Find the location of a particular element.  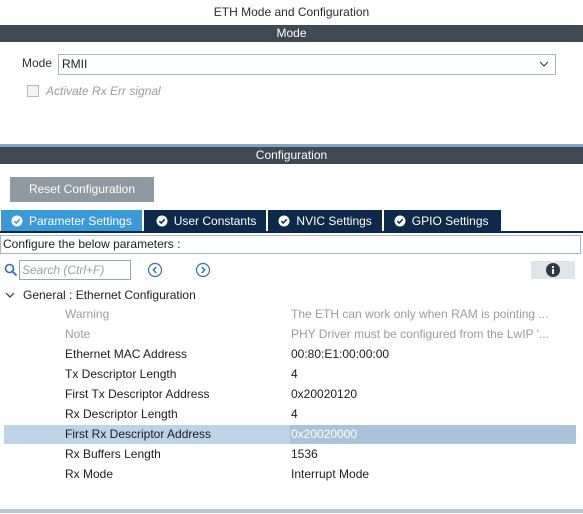

tab-nvic-settings: NVIC Settings is located at coordinates (325, 220).